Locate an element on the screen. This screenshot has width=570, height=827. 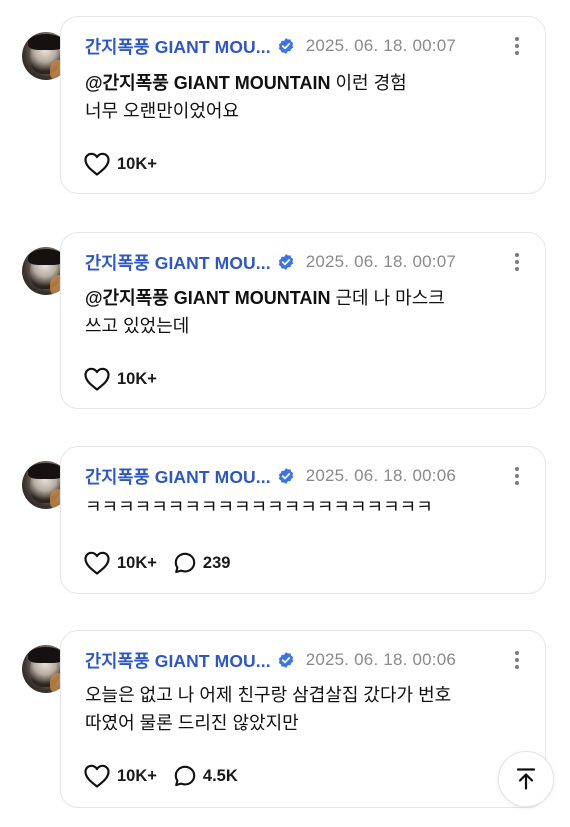
comment-text-line1: 근데 나 마스크 is located at coordinates (387, 298).